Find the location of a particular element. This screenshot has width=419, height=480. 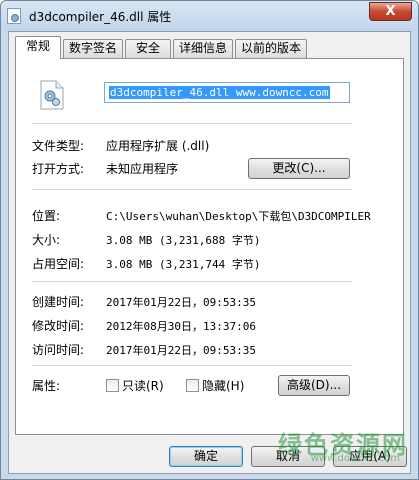

open-with-label: 打开方式: is located at coordinates (58, 169).